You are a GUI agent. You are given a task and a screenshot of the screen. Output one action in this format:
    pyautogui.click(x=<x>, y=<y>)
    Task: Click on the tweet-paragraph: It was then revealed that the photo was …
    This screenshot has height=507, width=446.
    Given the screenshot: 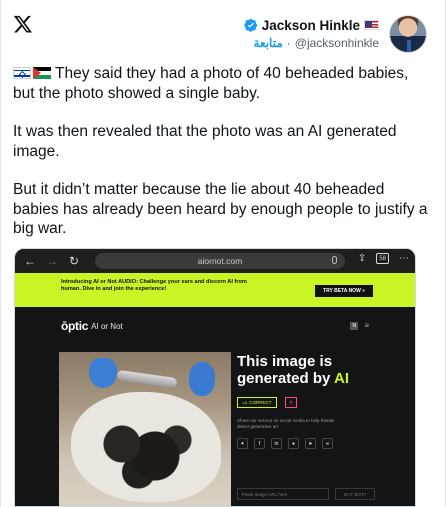 What is the action you would take?
    pyautogui.click(x=205, y=141)
    